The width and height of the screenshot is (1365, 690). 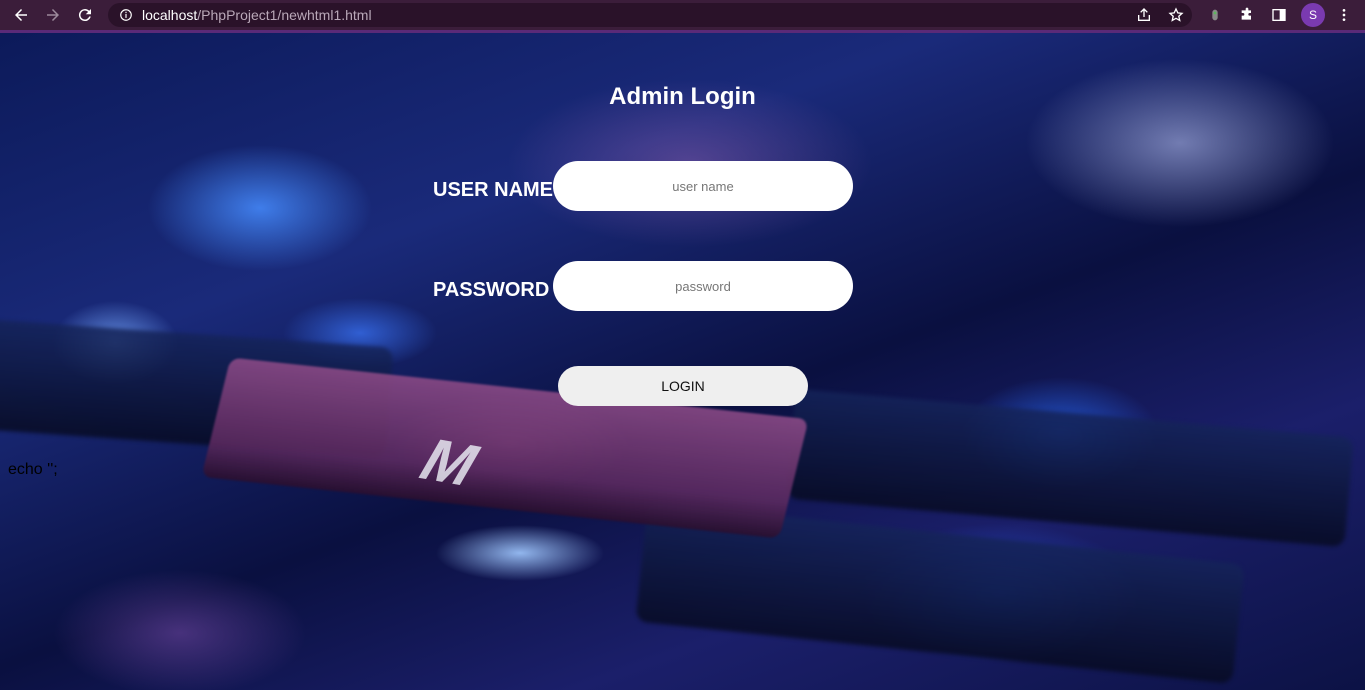 I want to click on extension-icon, so click(x=1215, y=15).